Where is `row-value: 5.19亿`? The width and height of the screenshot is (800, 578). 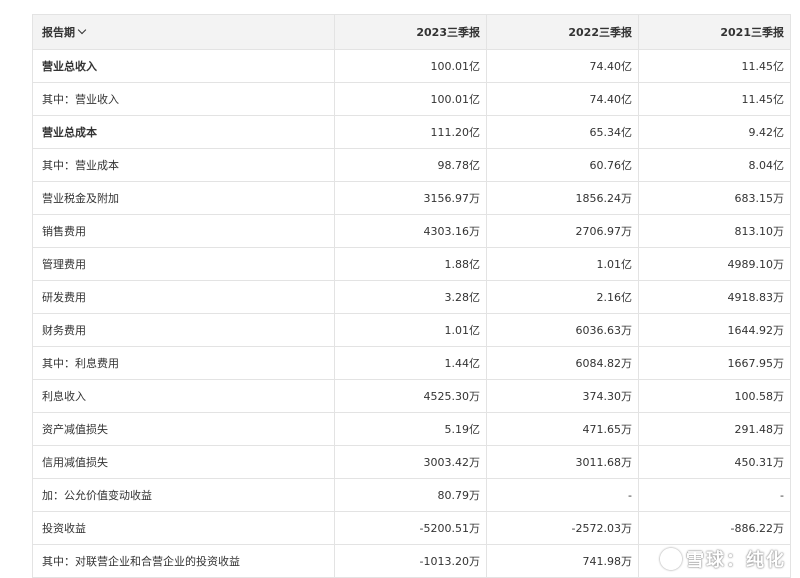 row-value: 5.19亿 is located at coordinates (410, 429).